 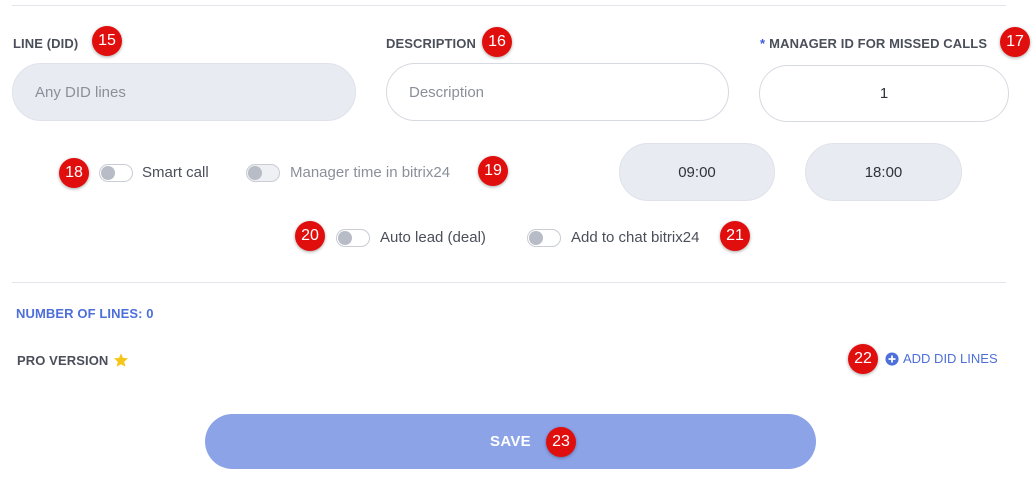 I want to click on add-did-lines-label: ADD DID LINES, so click(x=950, y=358).